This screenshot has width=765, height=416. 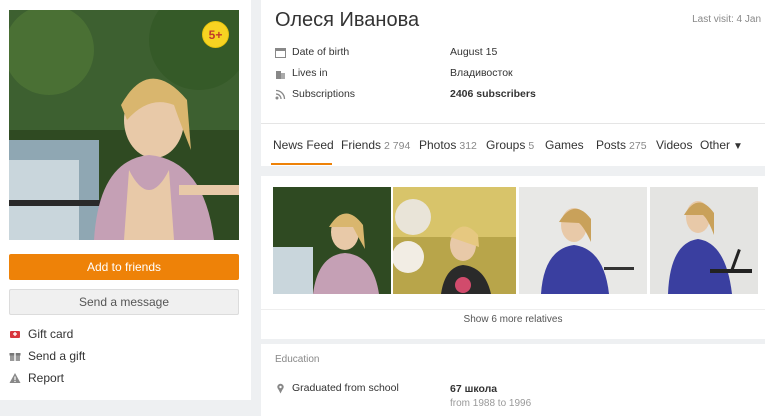 I want to click on tab-label: News Feed, so click(x=303, y=145).